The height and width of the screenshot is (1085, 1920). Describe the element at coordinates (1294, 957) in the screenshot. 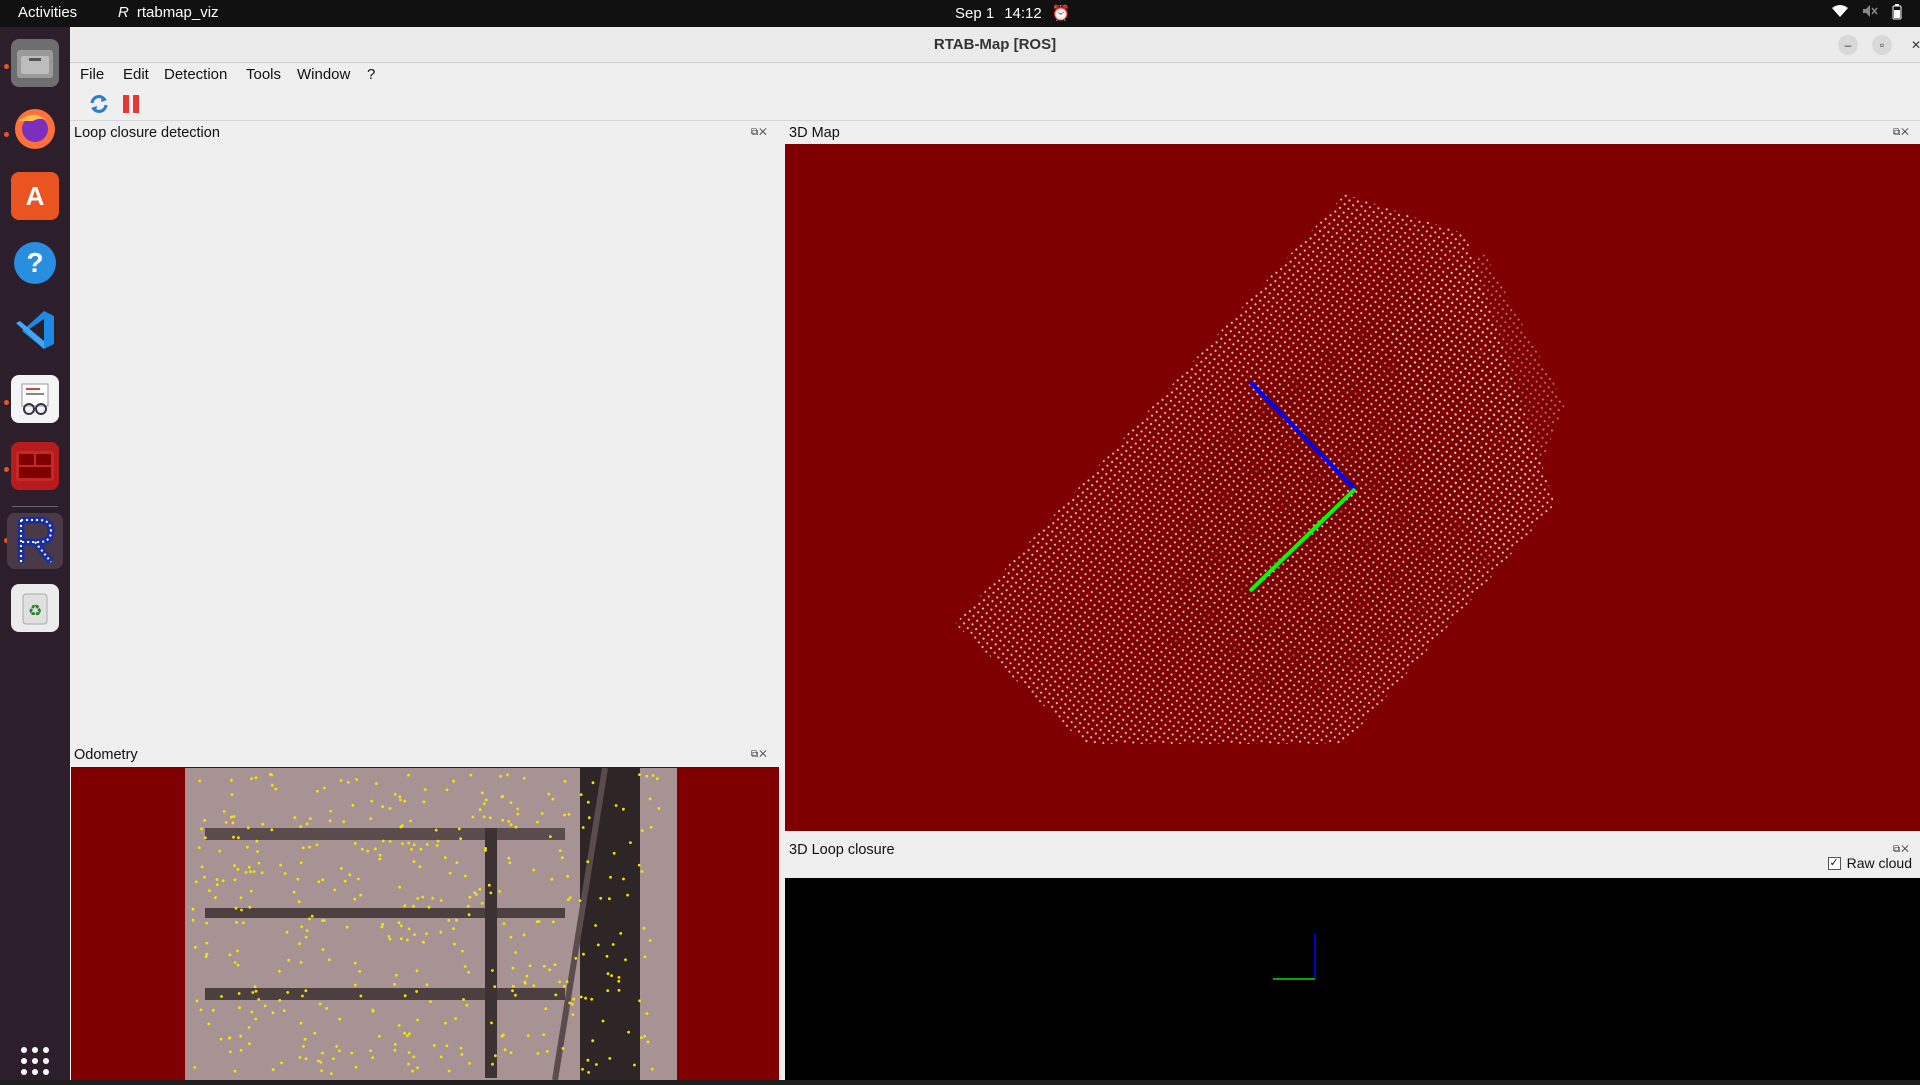

I see `loop3d-axes` at that location.